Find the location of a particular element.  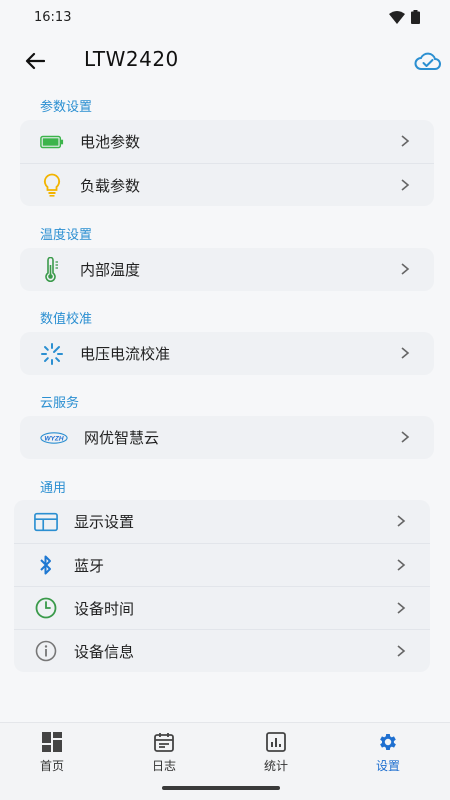

settings-item-voltage-current-calibration: 电压电流校准 is located at coordinates (227, 353).